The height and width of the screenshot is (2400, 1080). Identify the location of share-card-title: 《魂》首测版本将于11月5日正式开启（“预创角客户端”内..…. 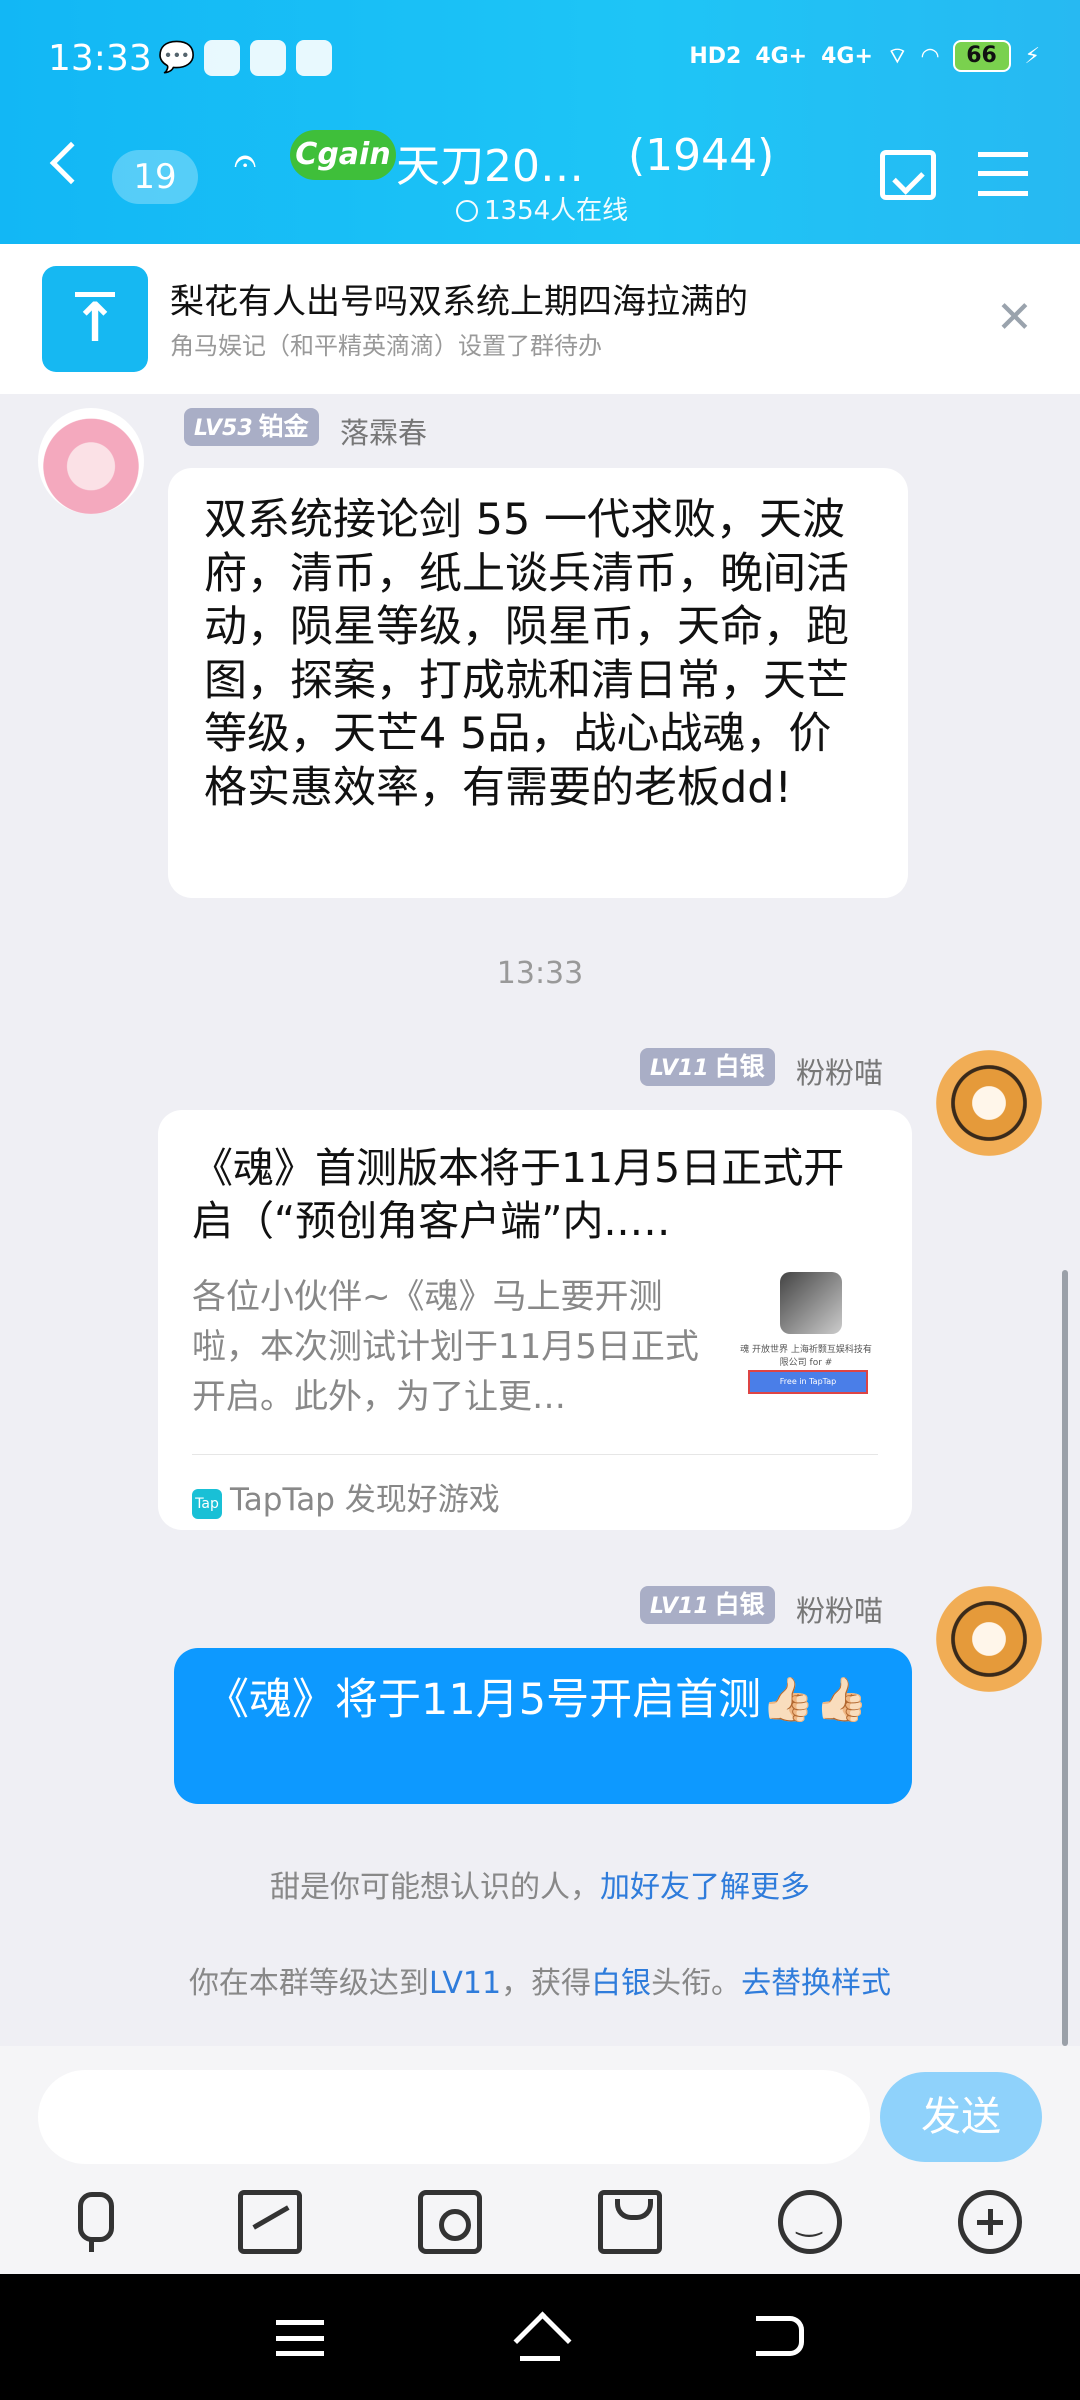
(518, 1194).